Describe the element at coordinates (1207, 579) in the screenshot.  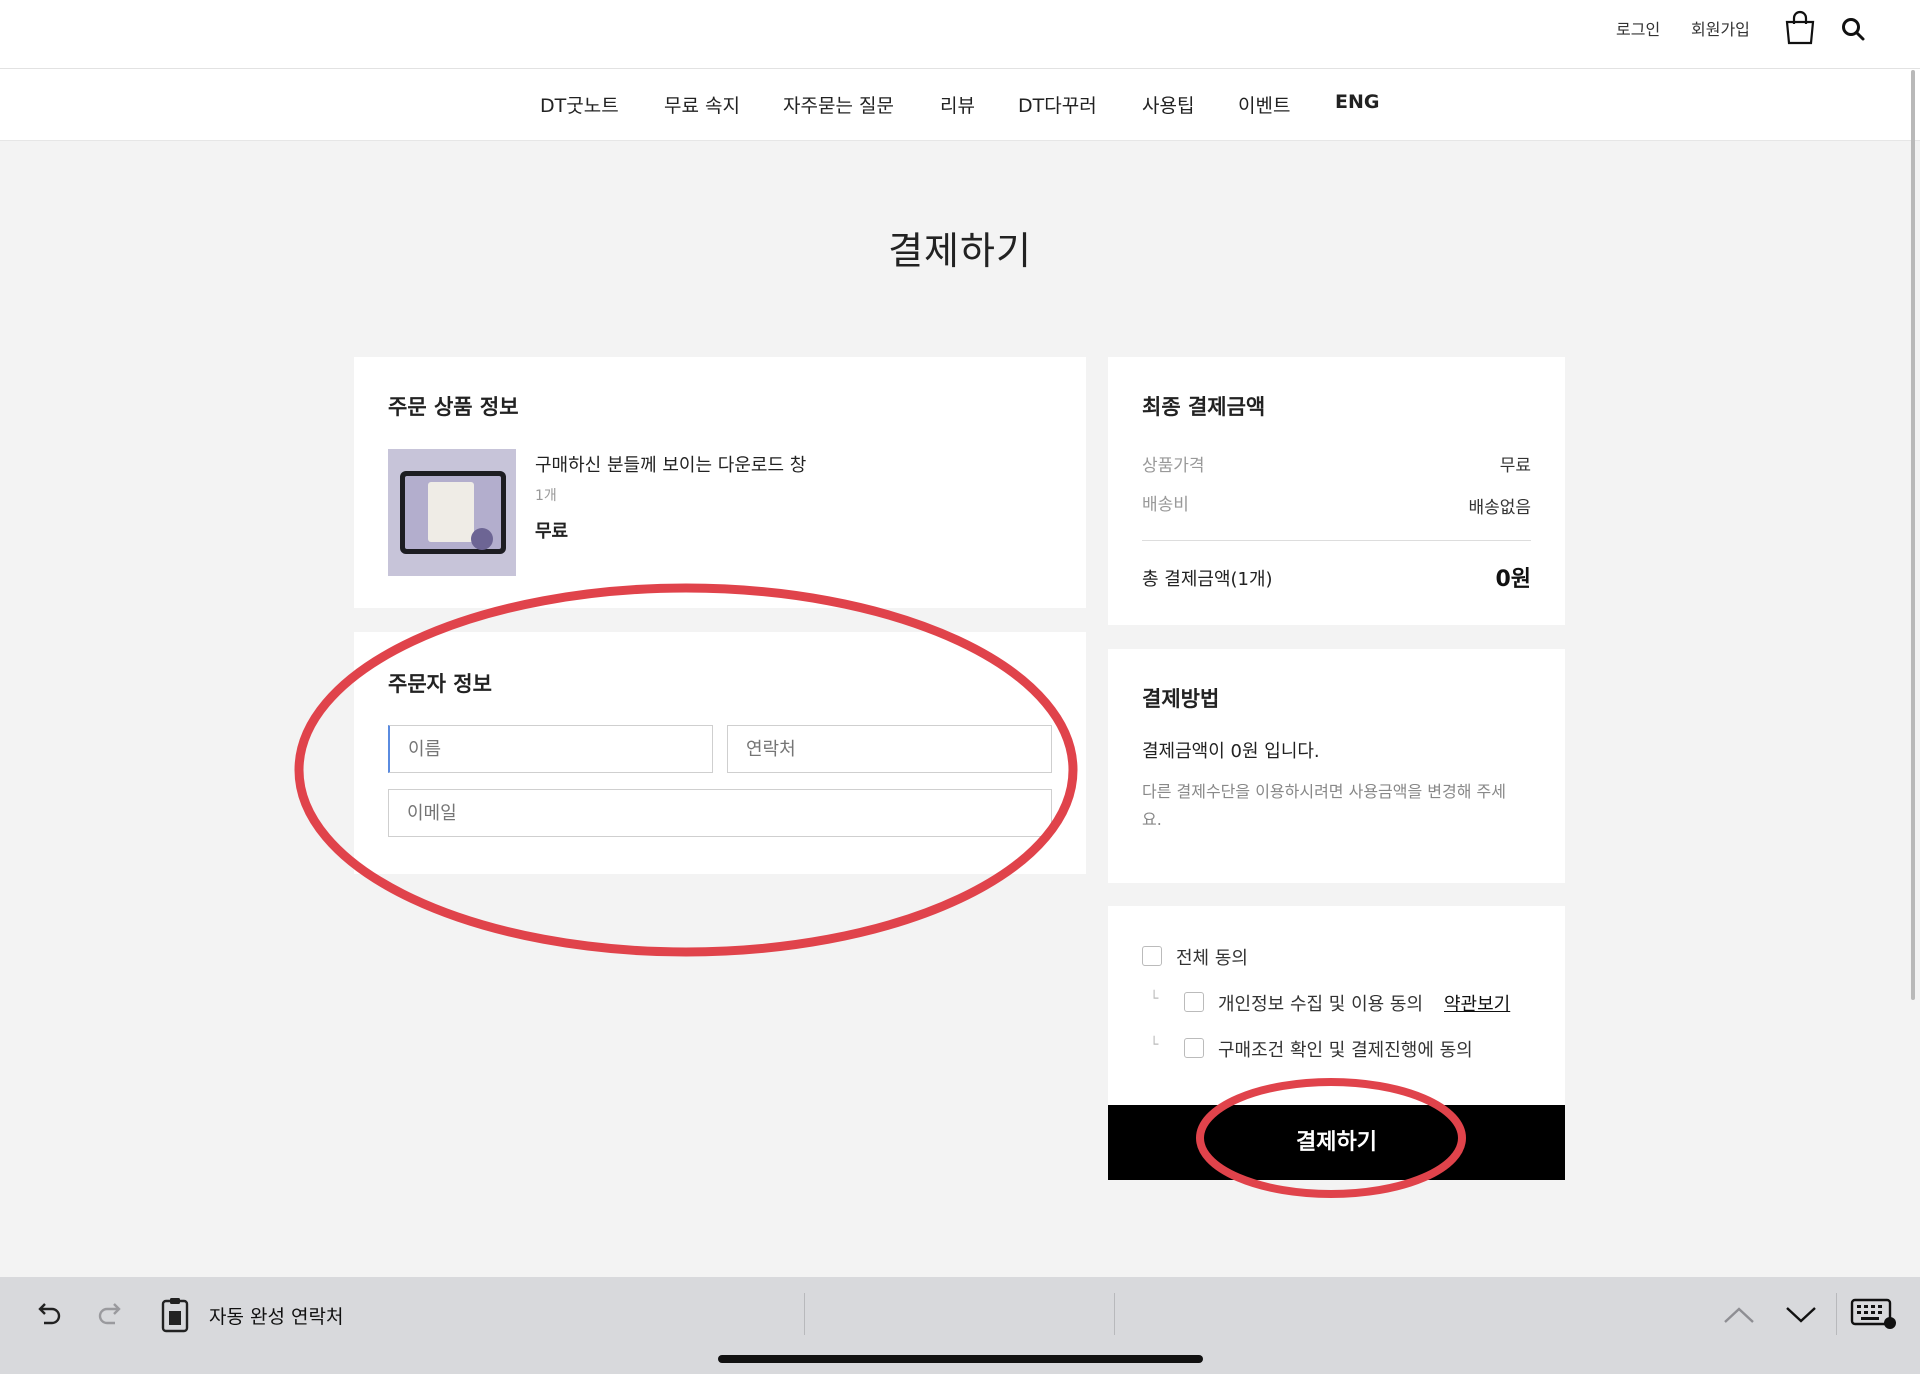
I see `total-label: 총 결제금액(1개)` at that location.